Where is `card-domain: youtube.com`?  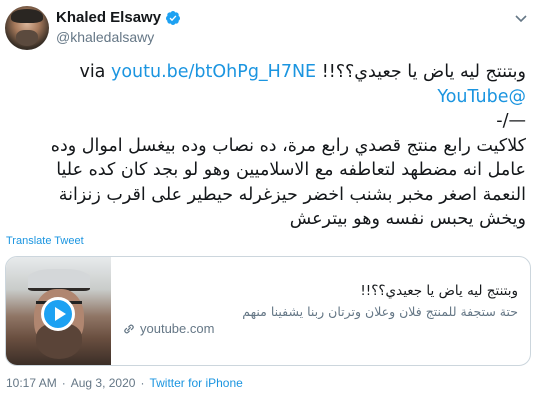
card-domain: youtube.com is located at coordinates (177, 328).